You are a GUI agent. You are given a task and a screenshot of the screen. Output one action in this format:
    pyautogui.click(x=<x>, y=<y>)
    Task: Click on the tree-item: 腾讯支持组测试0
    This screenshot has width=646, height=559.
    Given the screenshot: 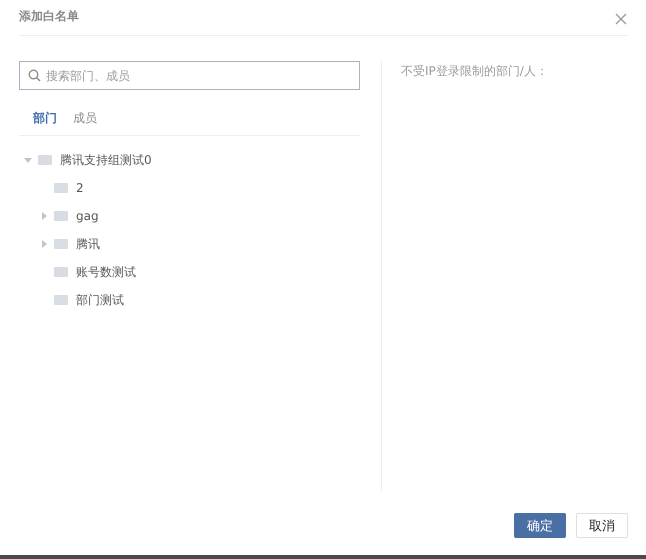 What is the action you would take?
    pyautogui.click(x=106, y=160)
    